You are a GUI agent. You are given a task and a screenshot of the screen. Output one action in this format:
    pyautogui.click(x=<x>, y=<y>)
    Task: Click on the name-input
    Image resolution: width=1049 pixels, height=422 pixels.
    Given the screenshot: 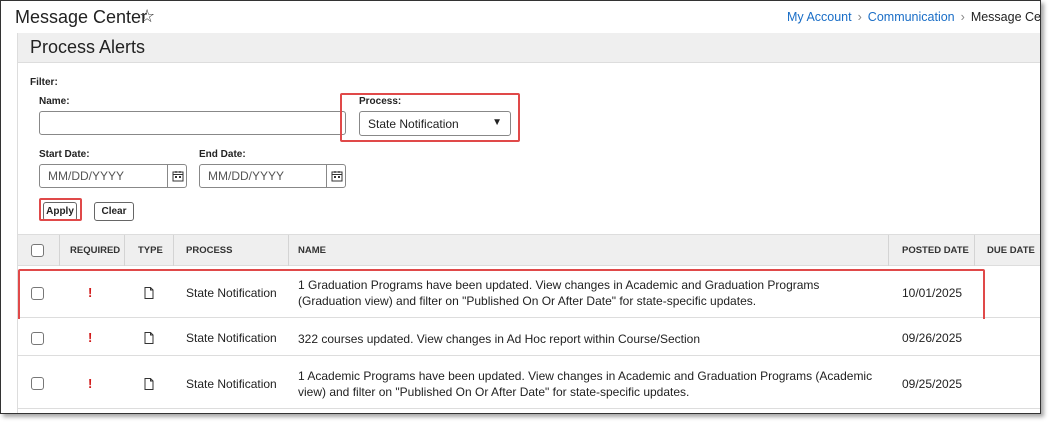 What is the action you would take?
    pyautogui.click(x=192, y=123)
    